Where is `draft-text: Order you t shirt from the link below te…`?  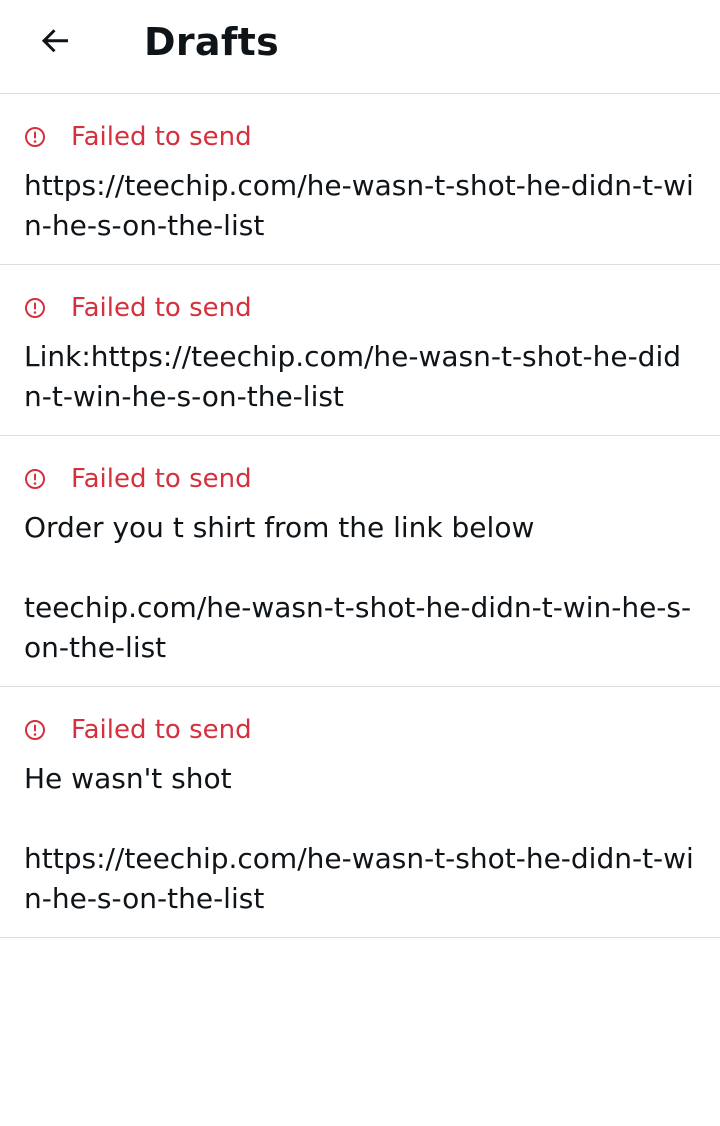 draft-text: Order you t shirt from the link below te… is located at coordinates (358, 587).